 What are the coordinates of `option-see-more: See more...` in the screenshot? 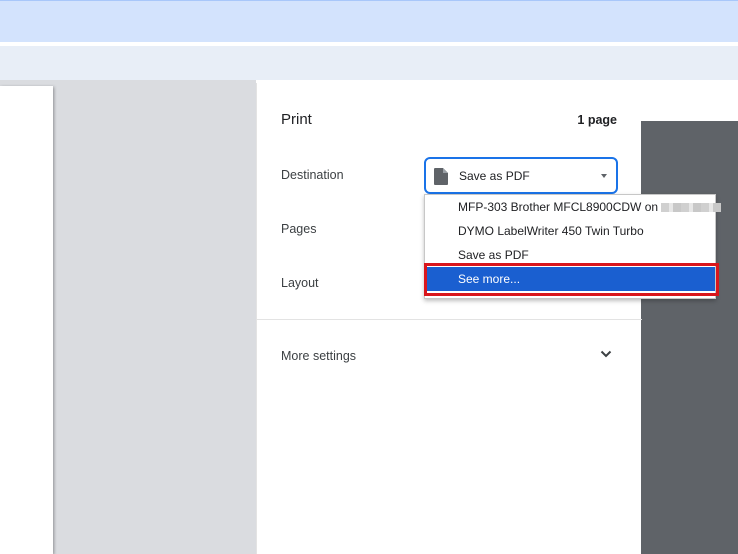 It's located at (570, 279).